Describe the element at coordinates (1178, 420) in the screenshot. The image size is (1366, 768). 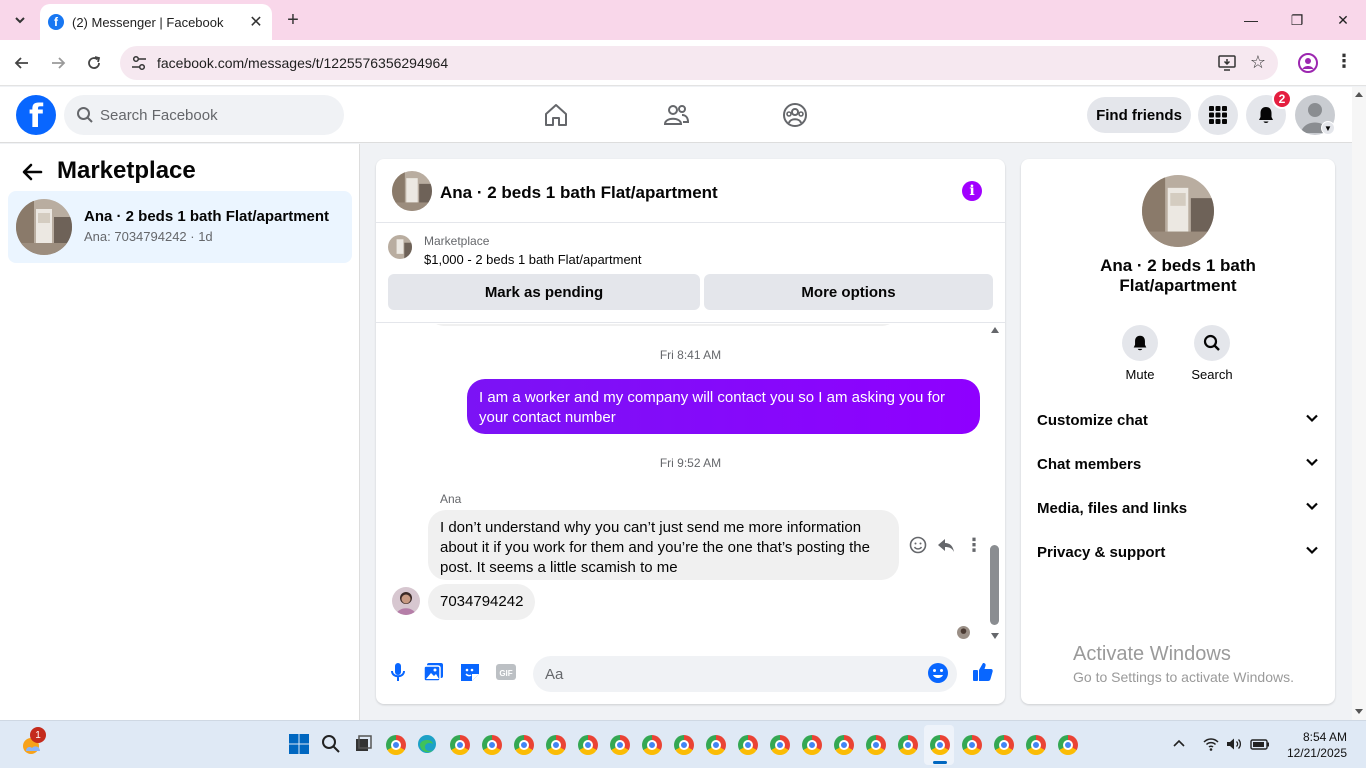
I see `customize-chat-row: Customize chat` at that location.